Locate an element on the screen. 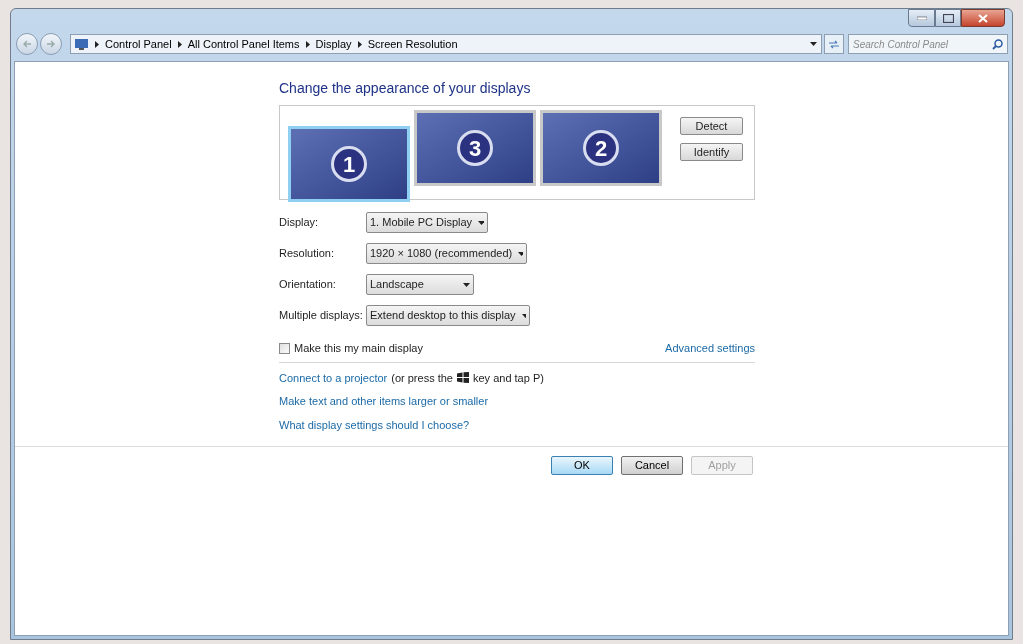 This screenshot has width=1023, height=644. setting-label: Orientation: is located at coordinates (308, 285).